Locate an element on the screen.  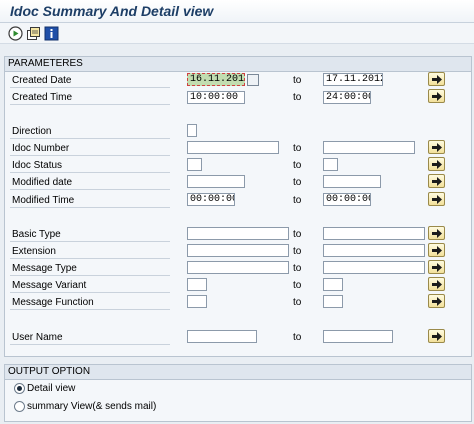
message-function-label: Message Function is located at coordinates (90, 303).